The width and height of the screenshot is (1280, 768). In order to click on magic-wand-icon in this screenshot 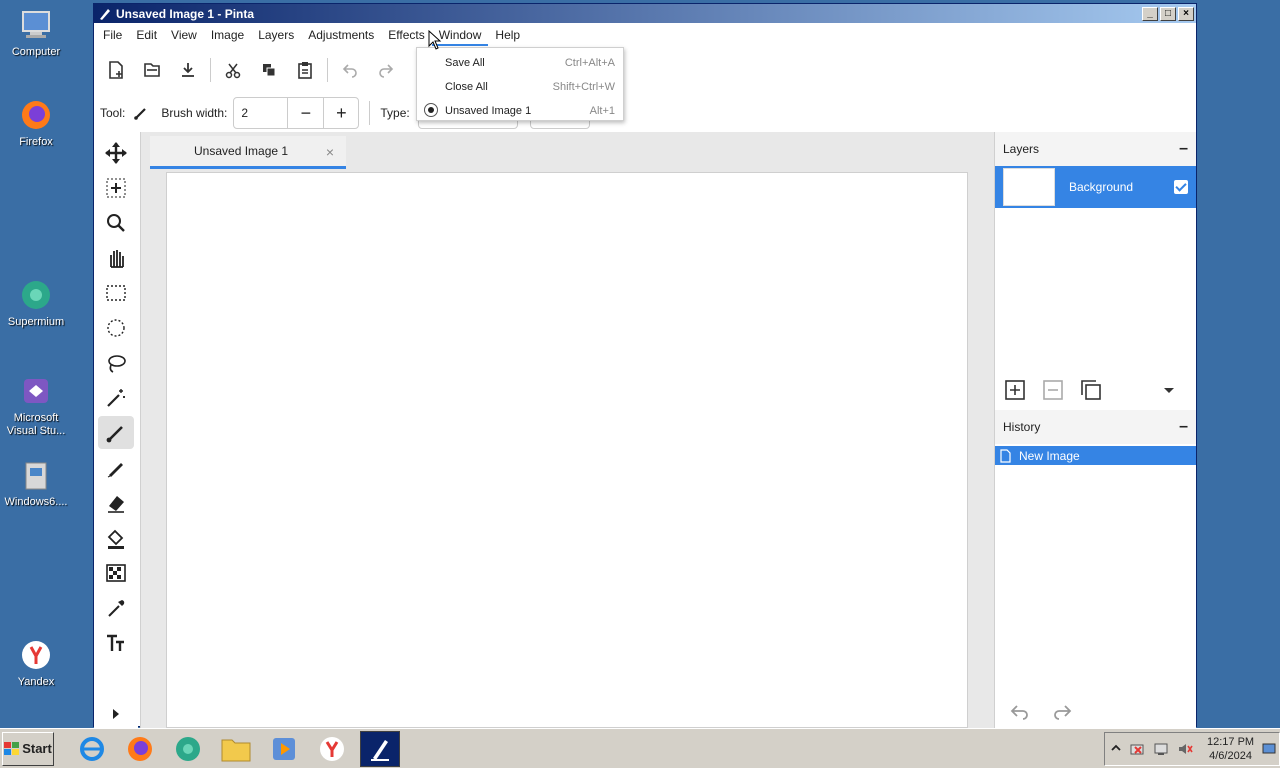, I will do `click(116, 397)`.